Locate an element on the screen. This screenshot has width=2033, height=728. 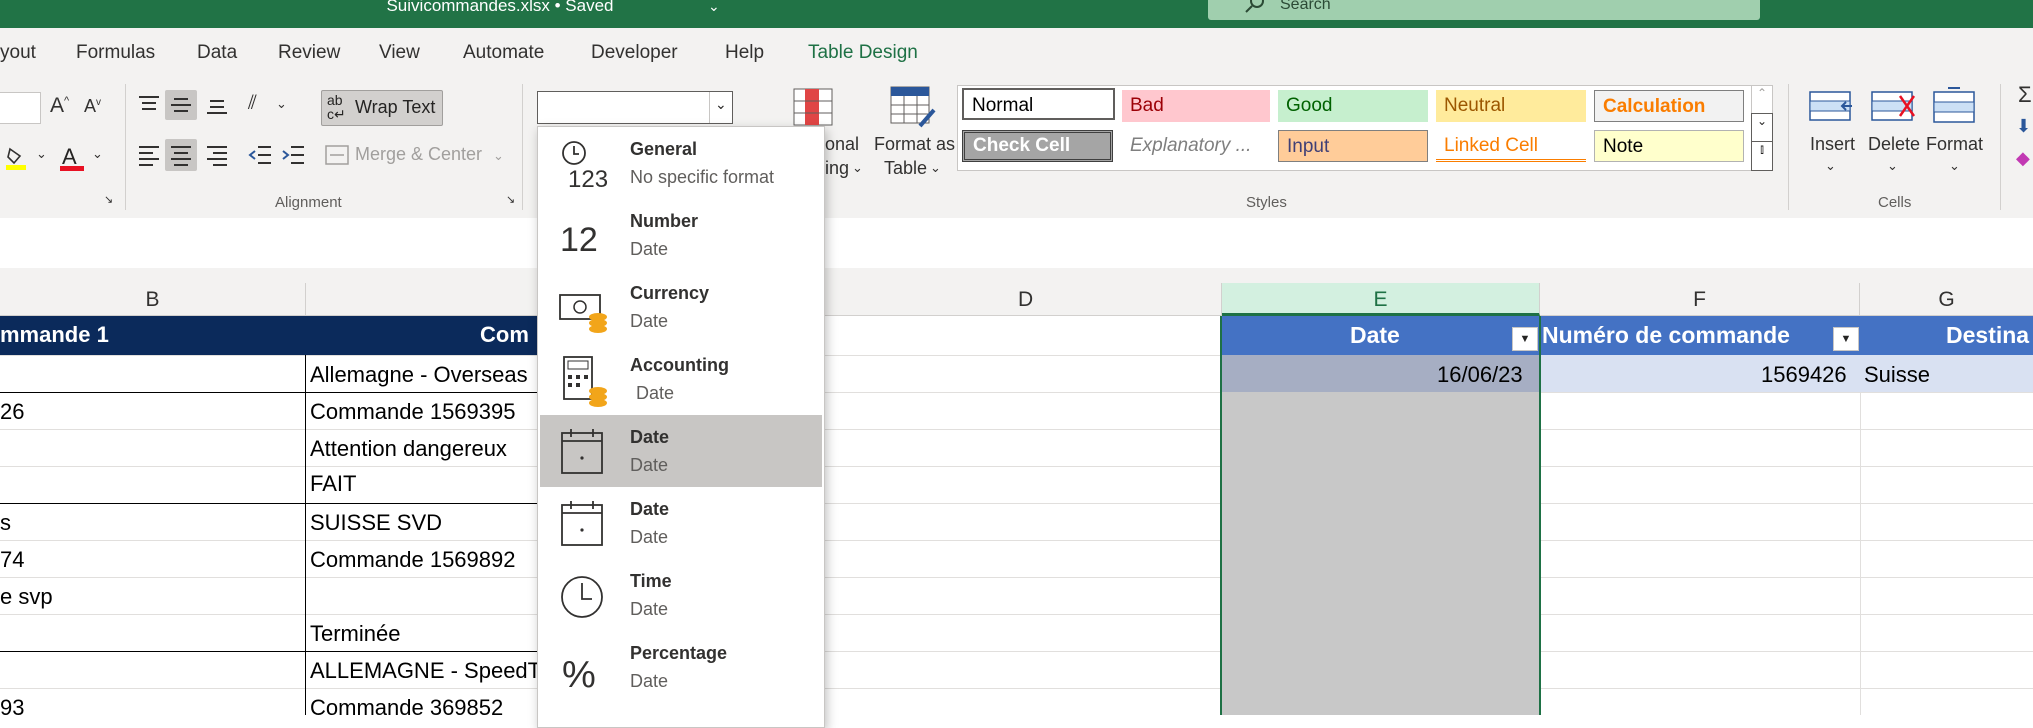
cell-e-date: 16/06/23 is located at coordinates (1480, 375).